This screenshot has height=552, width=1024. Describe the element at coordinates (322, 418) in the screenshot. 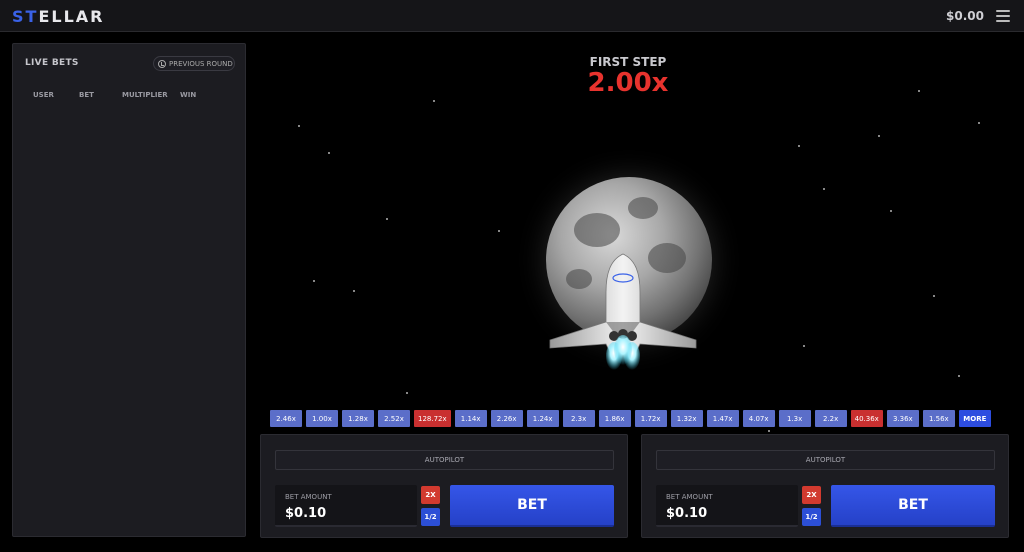

I see `history-multiplier-chip: 1.00x` at that location.